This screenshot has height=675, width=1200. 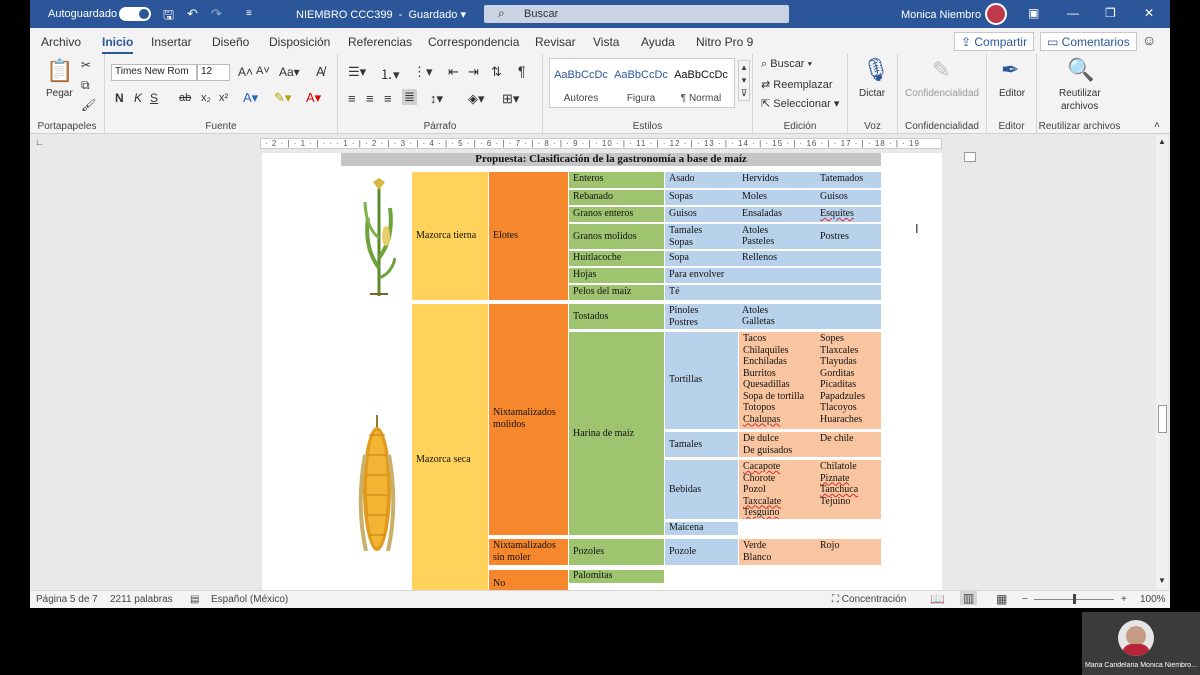 I want to click on reuse-button-line2: archivos, so click(x=1079, y=106).